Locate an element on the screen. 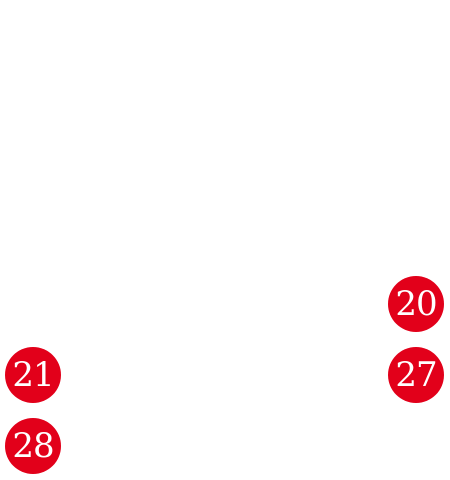  calendar-day-27: 27 is located at coordinates (416, 375).